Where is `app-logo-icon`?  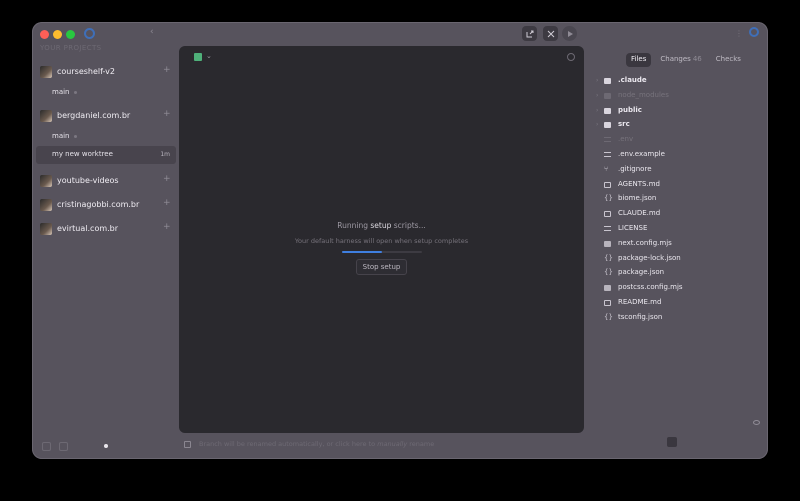
app-logo-icon is located at coordinates (89, 33).